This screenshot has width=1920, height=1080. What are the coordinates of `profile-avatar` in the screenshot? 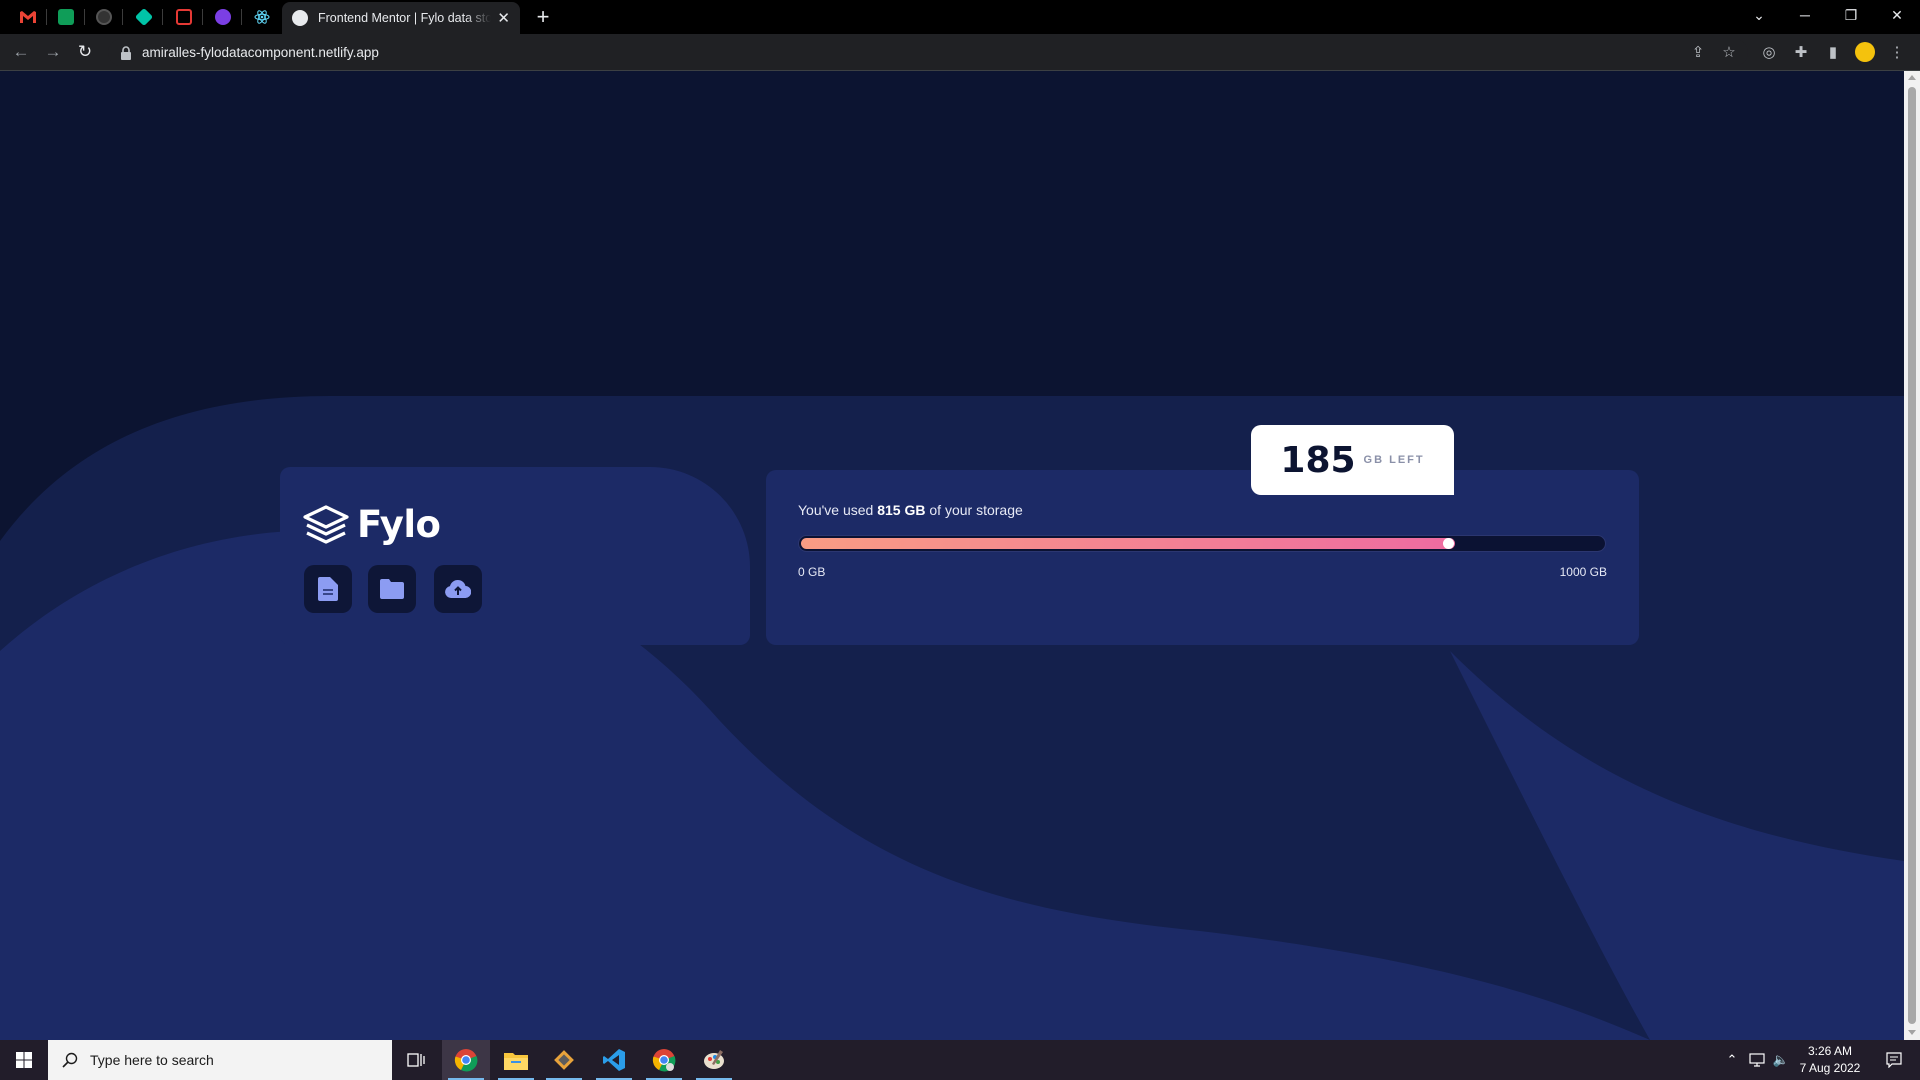 It's located at (1865, 52).